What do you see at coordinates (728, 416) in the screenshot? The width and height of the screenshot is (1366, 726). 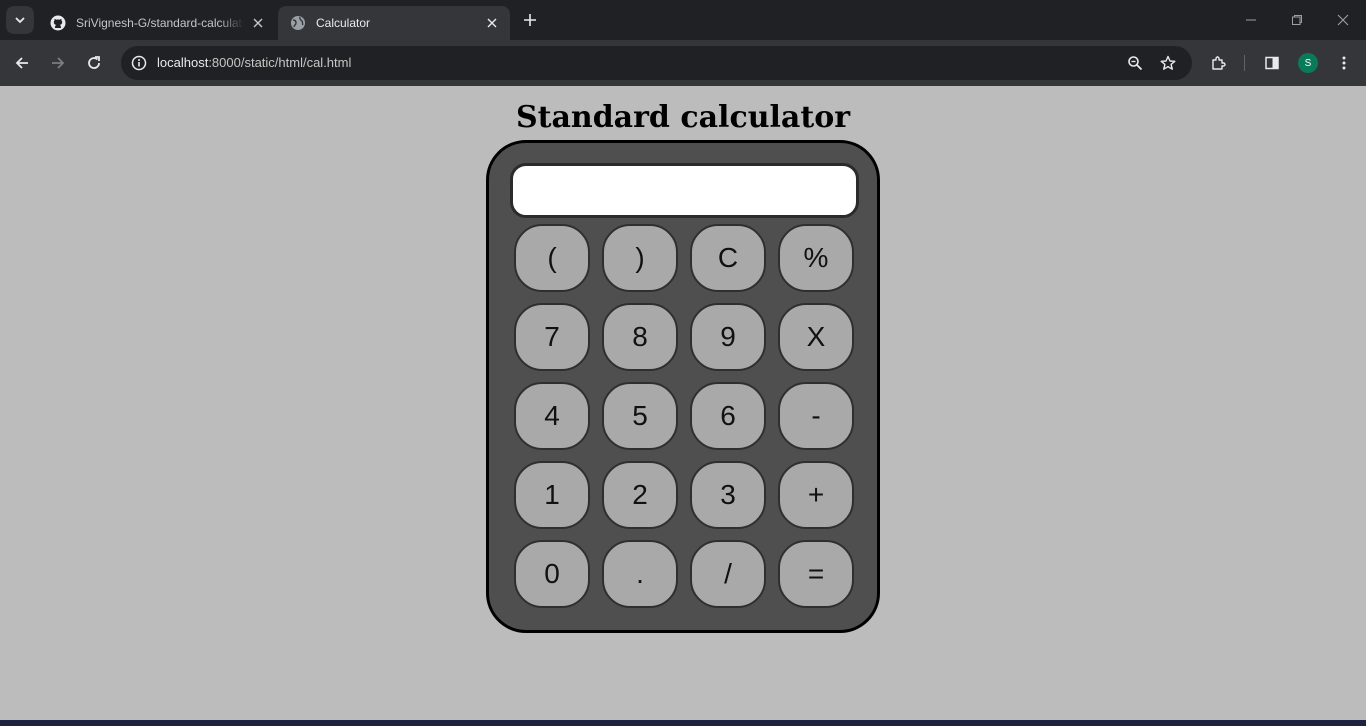 I see `key-6: 6` at bounding box center [728, 416].